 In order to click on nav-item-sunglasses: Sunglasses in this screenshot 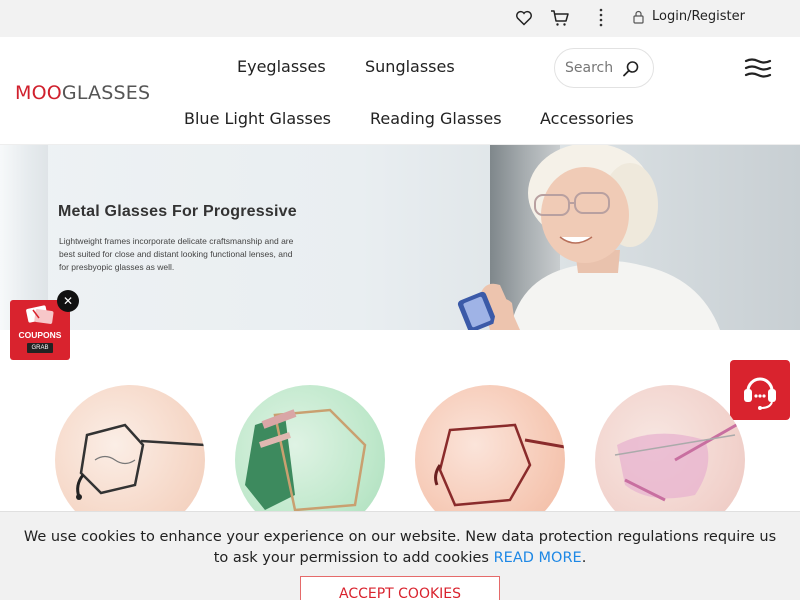, I will do `click(410, 66)`.